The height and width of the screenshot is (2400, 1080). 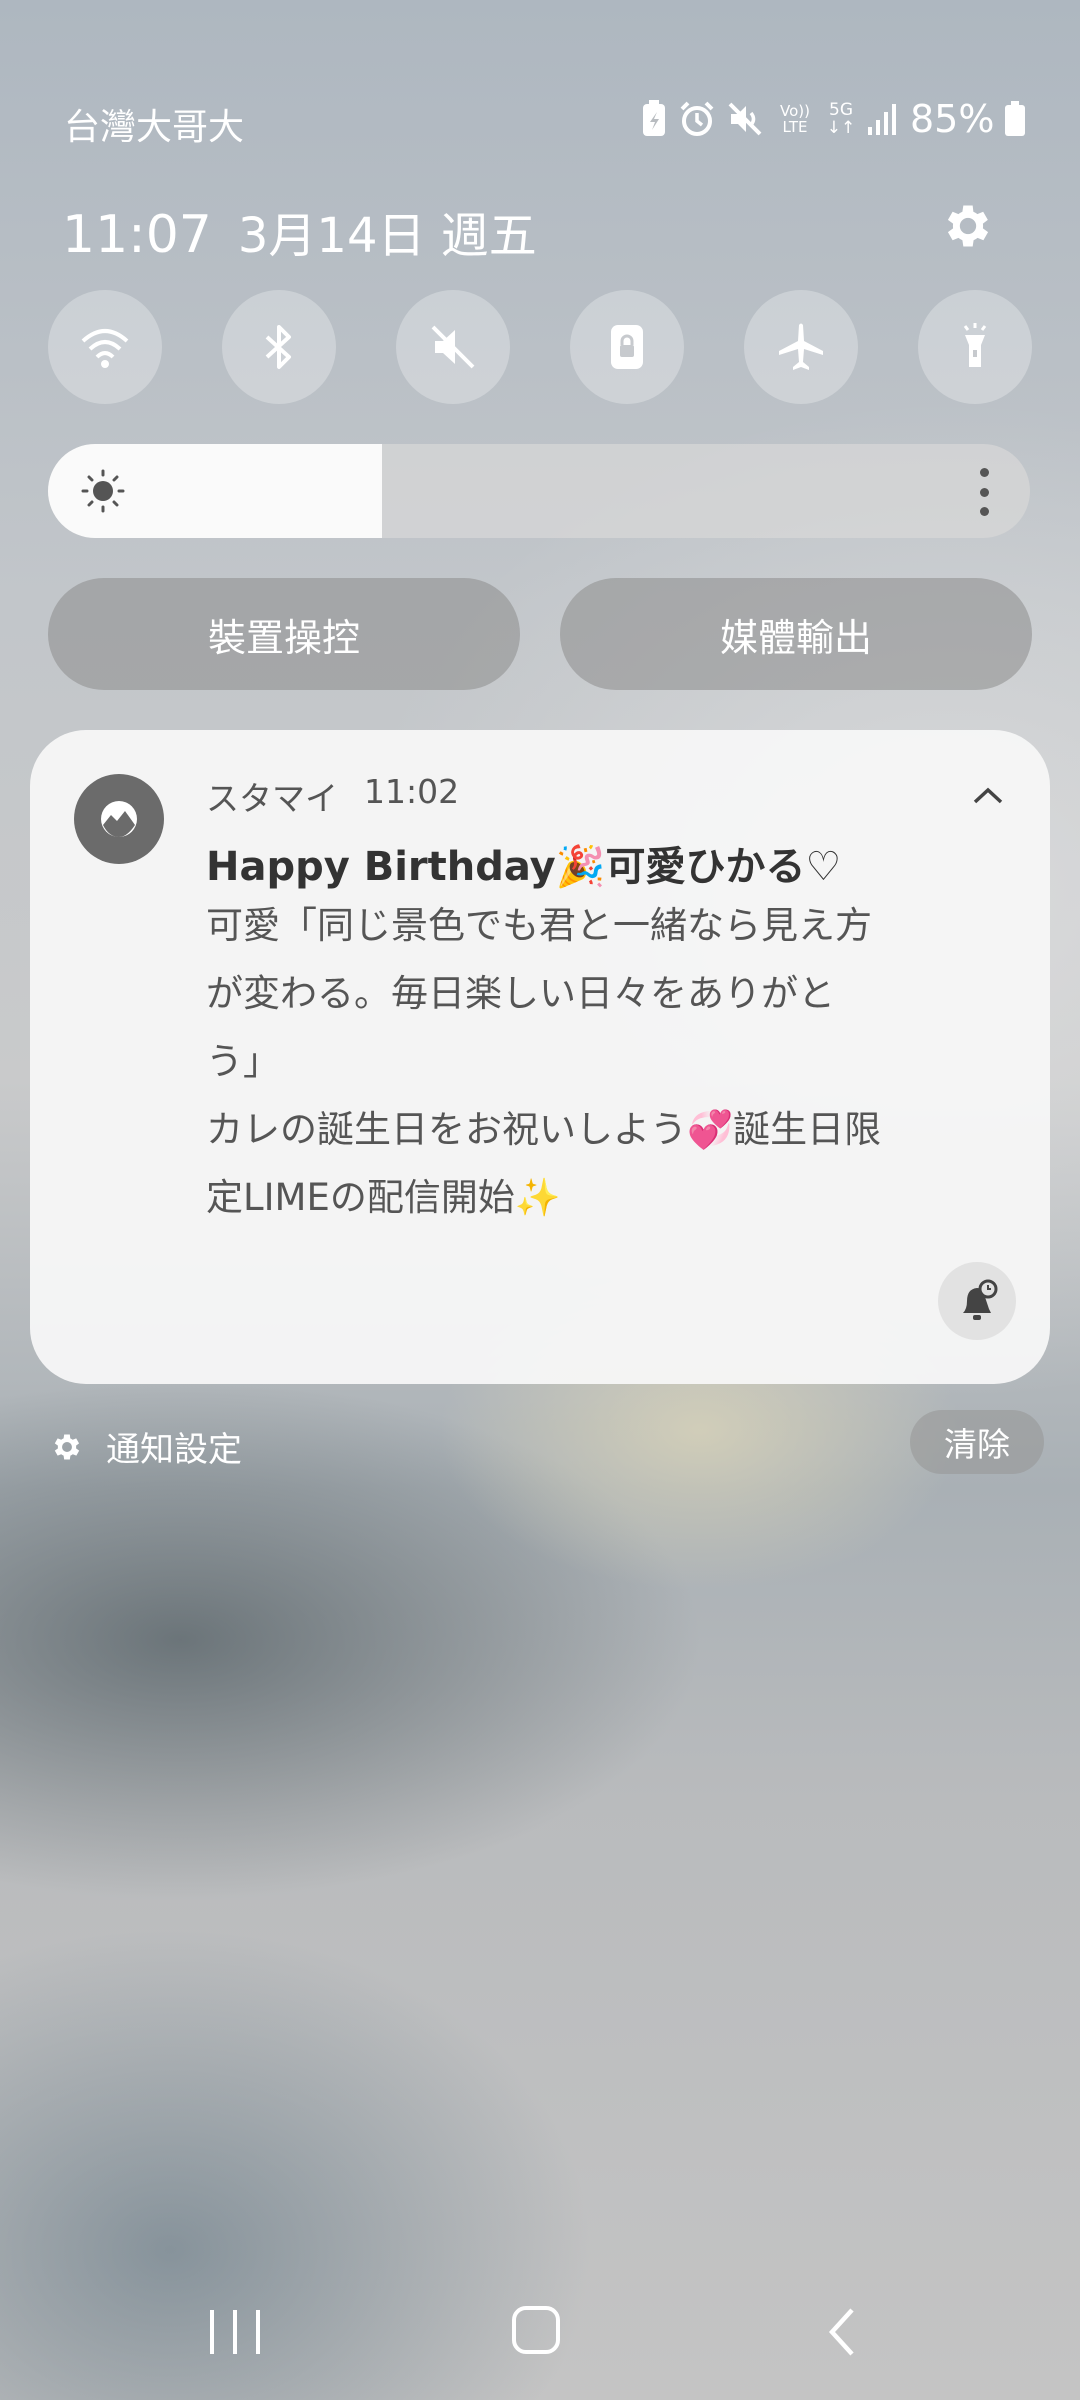 What do you see at coordinates (103, 491) in the screenshot?
I see `brightness-icon` at bounding box center [103, 491].